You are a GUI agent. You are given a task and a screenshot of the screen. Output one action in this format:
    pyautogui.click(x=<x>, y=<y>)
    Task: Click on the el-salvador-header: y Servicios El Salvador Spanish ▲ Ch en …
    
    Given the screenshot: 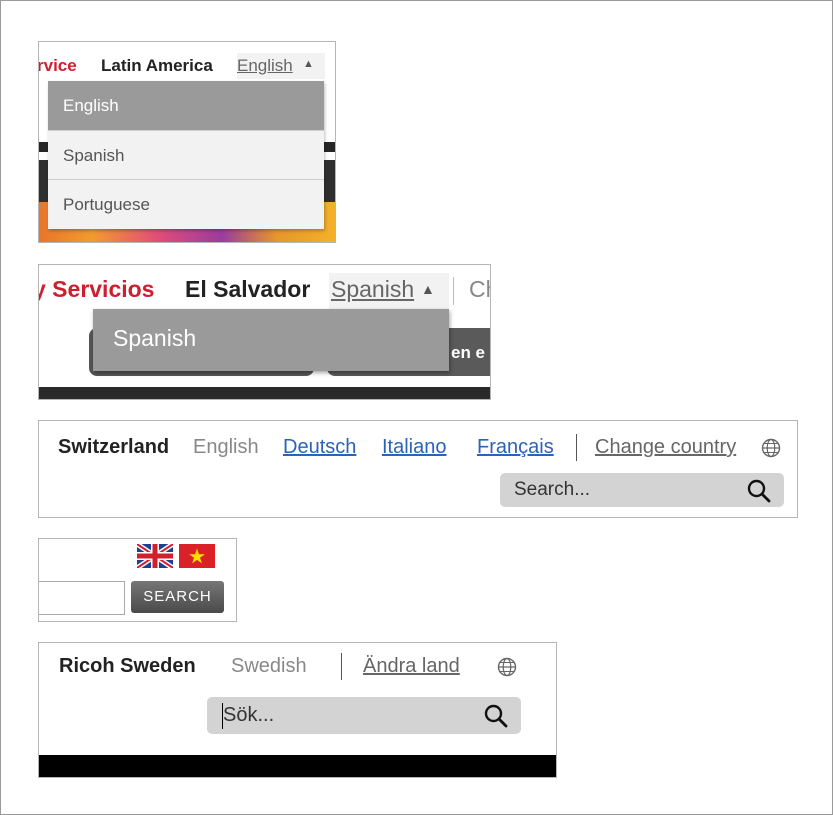 What is the action you would take?
    pyautogui.click(x=264, y=332)
    